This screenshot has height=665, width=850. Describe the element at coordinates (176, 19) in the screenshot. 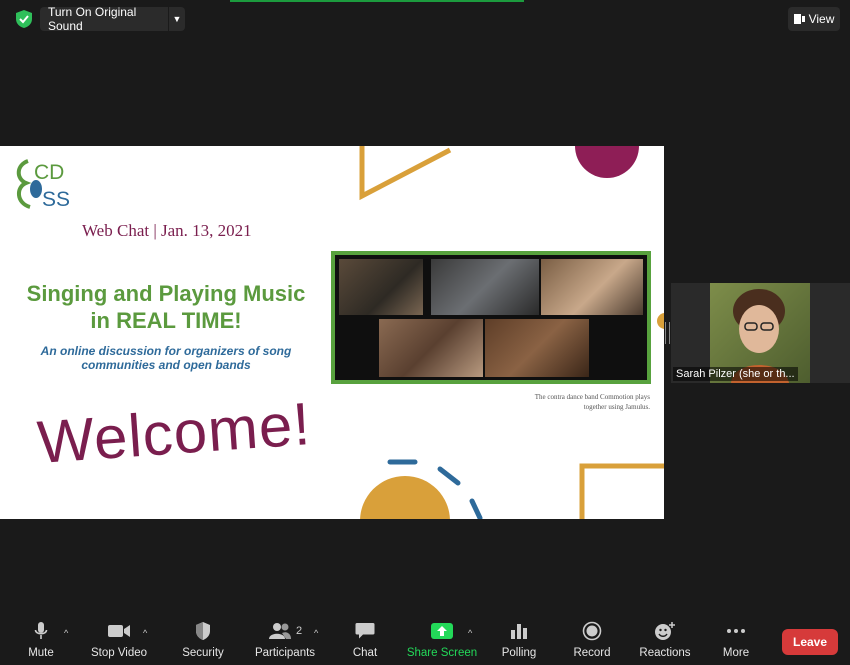

I see `chevron-down-icon: ▼` at that location.